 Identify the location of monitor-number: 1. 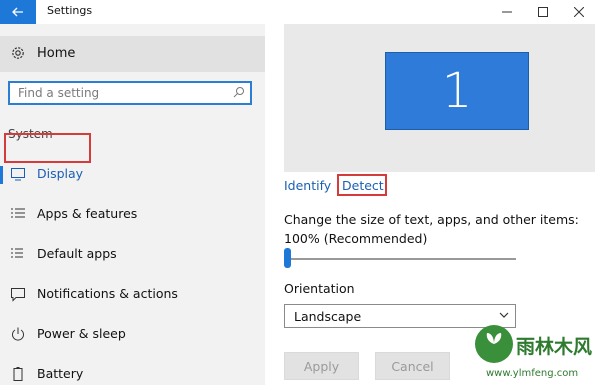
(457, 91).